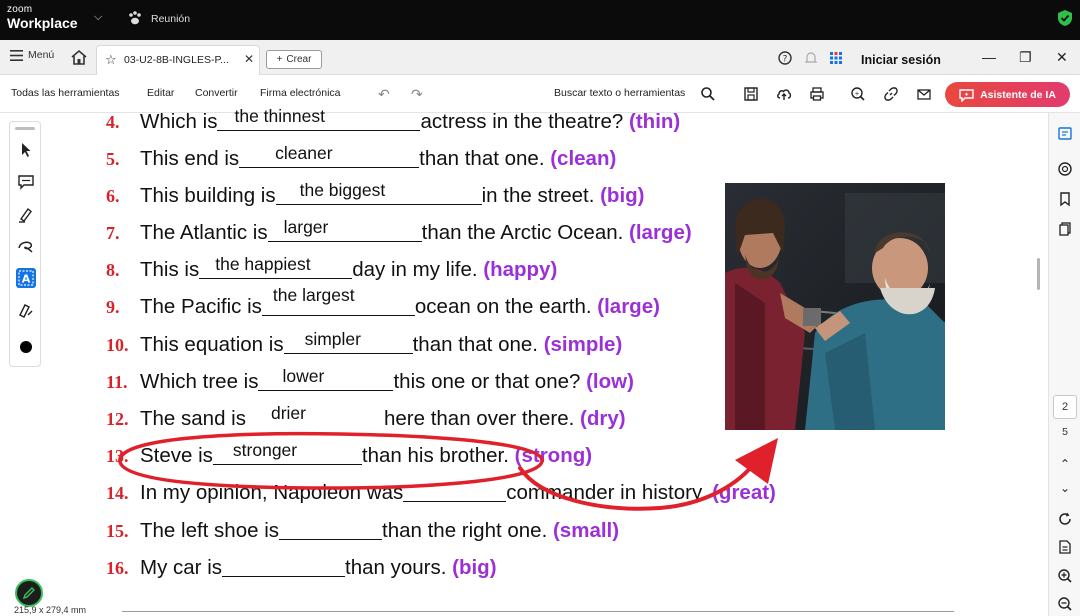 This screenshot has width=1080, height=616. I want to click on freehand-draw-icon, so click(26, 246).